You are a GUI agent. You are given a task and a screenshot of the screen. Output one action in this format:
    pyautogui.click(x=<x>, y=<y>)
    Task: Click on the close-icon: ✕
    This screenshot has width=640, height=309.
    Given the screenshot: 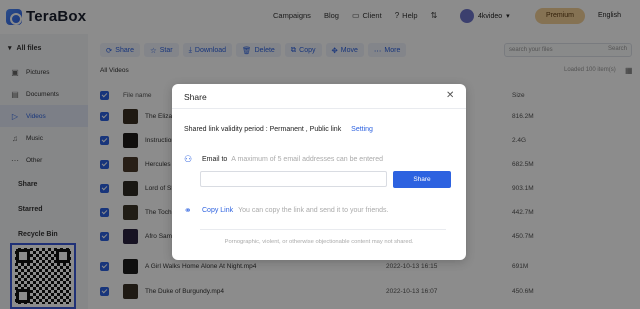 What is the action you would take?
    pyautogui.click(x=450, y=95)
    